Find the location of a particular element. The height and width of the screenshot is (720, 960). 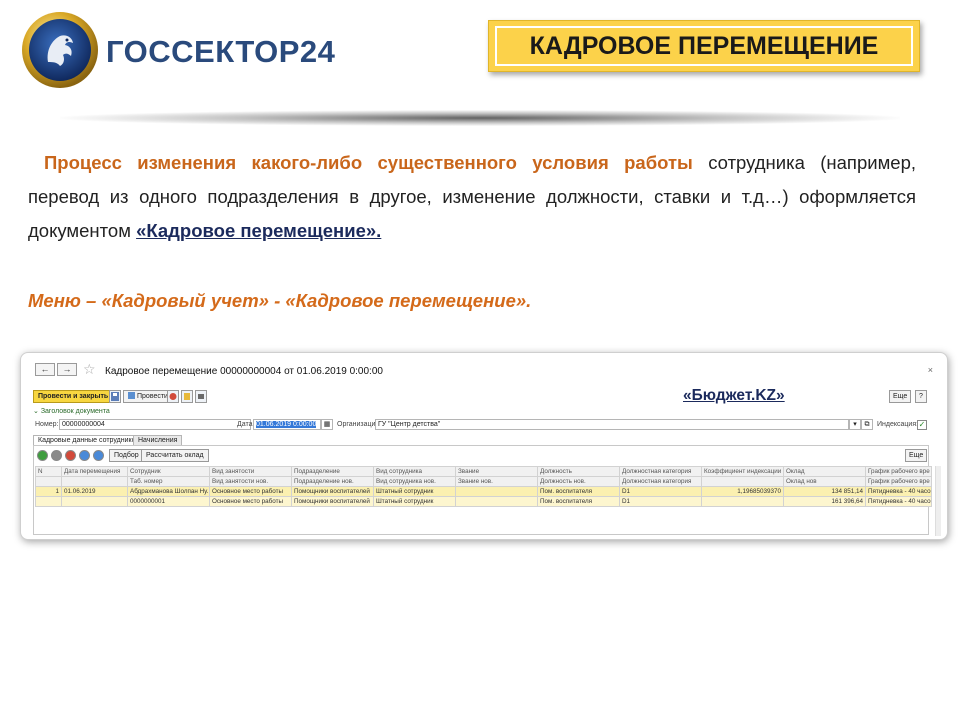

indexation-checkbox: ✓ is located at coordinates (922, 425).